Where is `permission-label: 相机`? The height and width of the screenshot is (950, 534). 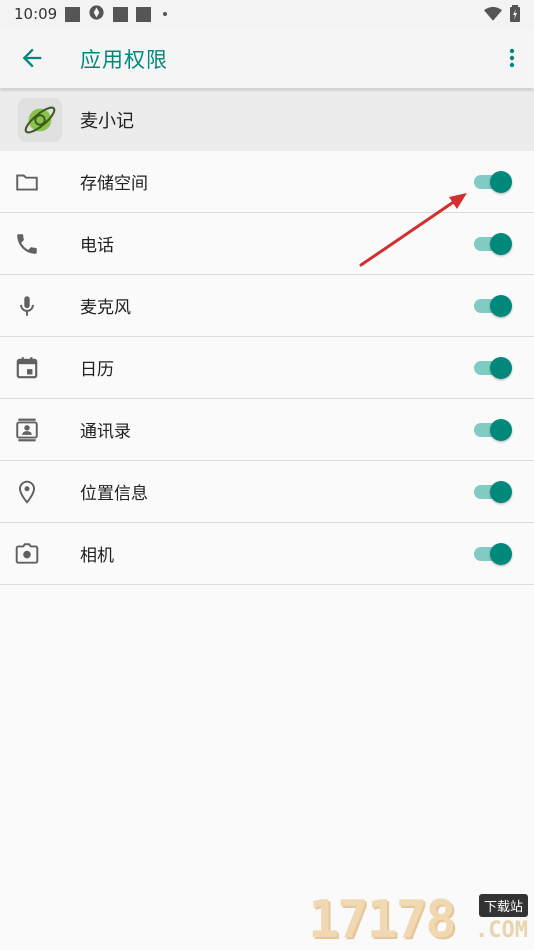
permission-label: 相机 is located at coordinates (97, 556).